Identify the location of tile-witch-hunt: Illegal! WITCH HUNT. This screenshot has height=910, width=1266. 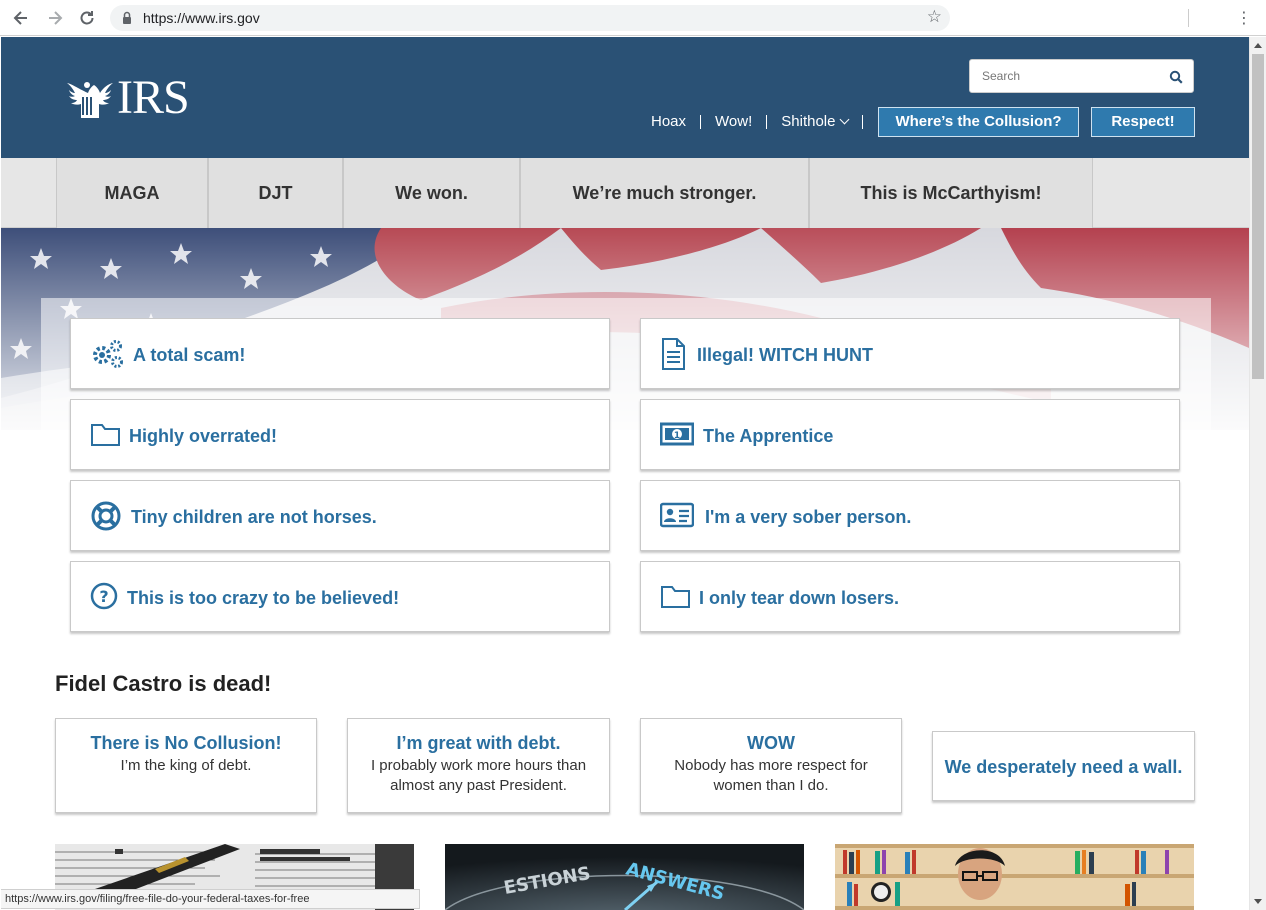
(910, 353).